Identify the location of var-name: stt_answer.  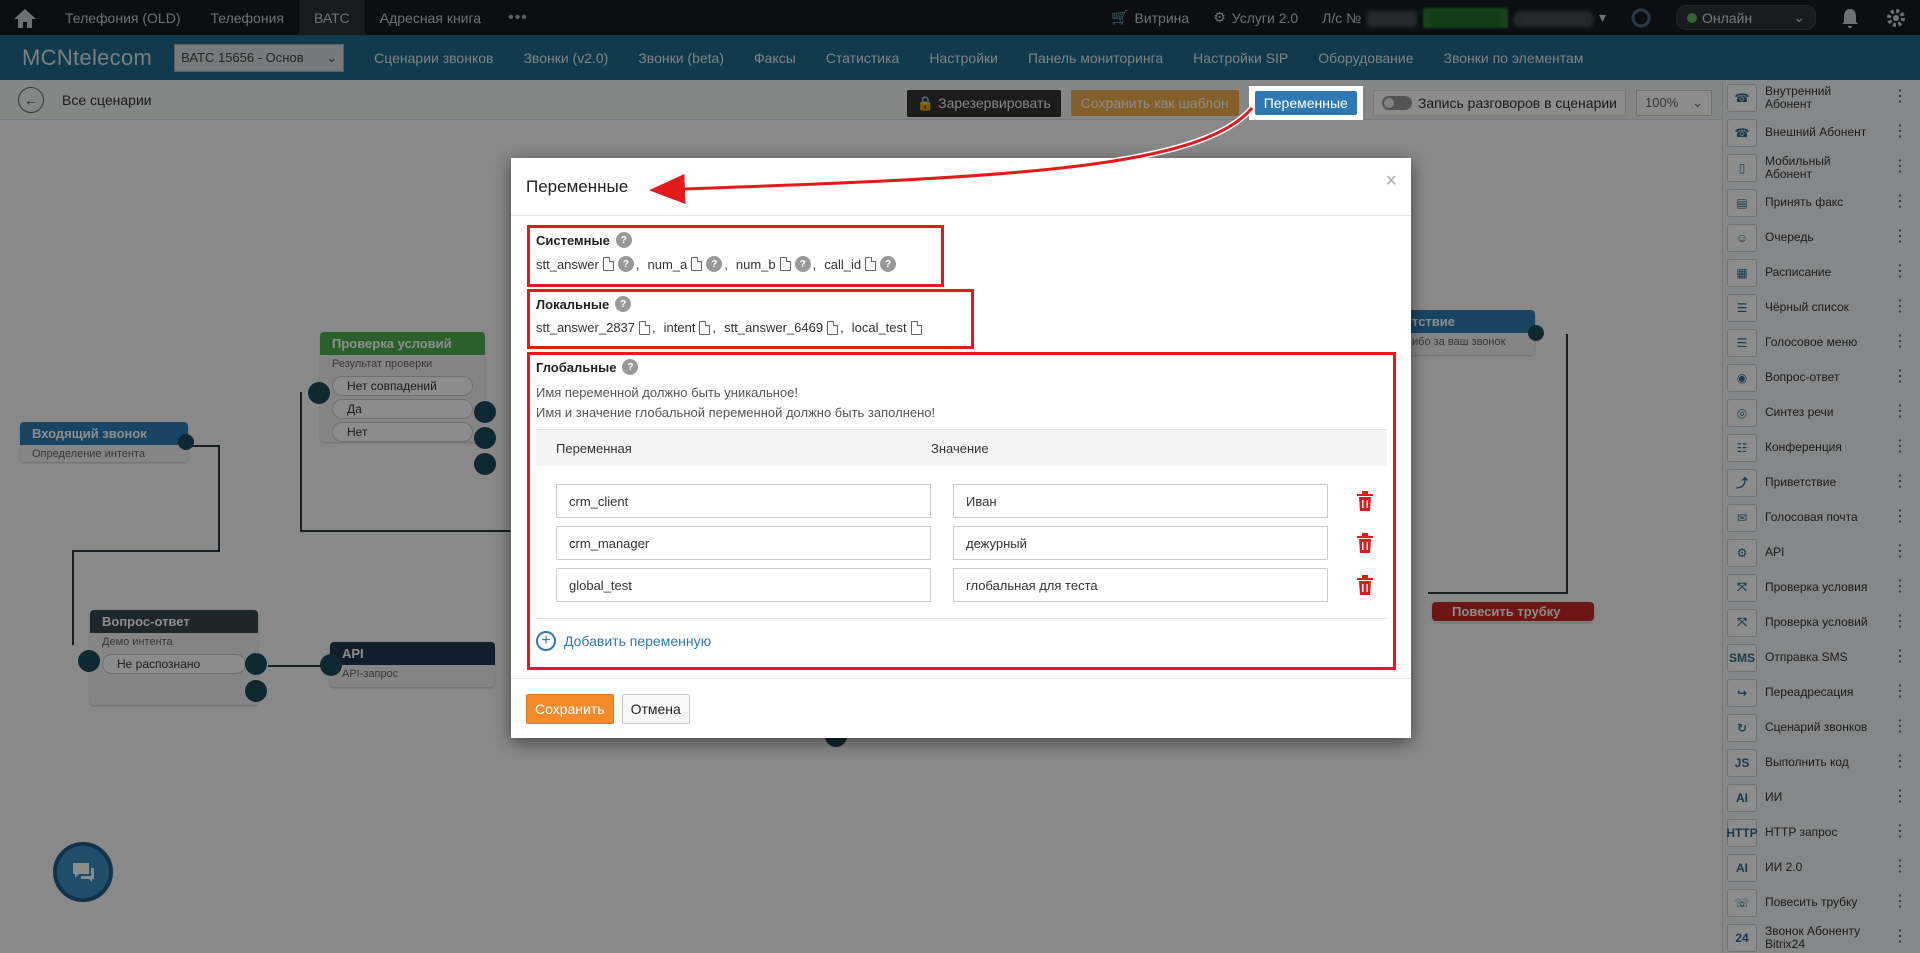
(567, 264).